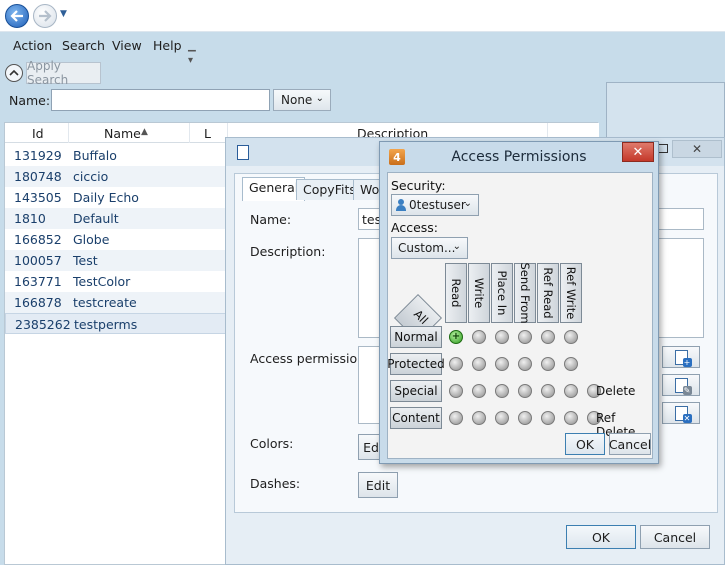 Image resolution: width=725 pixels, height=565 pixels. Describe the element at coordinates (38, 239) in the screenshot. I see `row-id: 166852` at that location.